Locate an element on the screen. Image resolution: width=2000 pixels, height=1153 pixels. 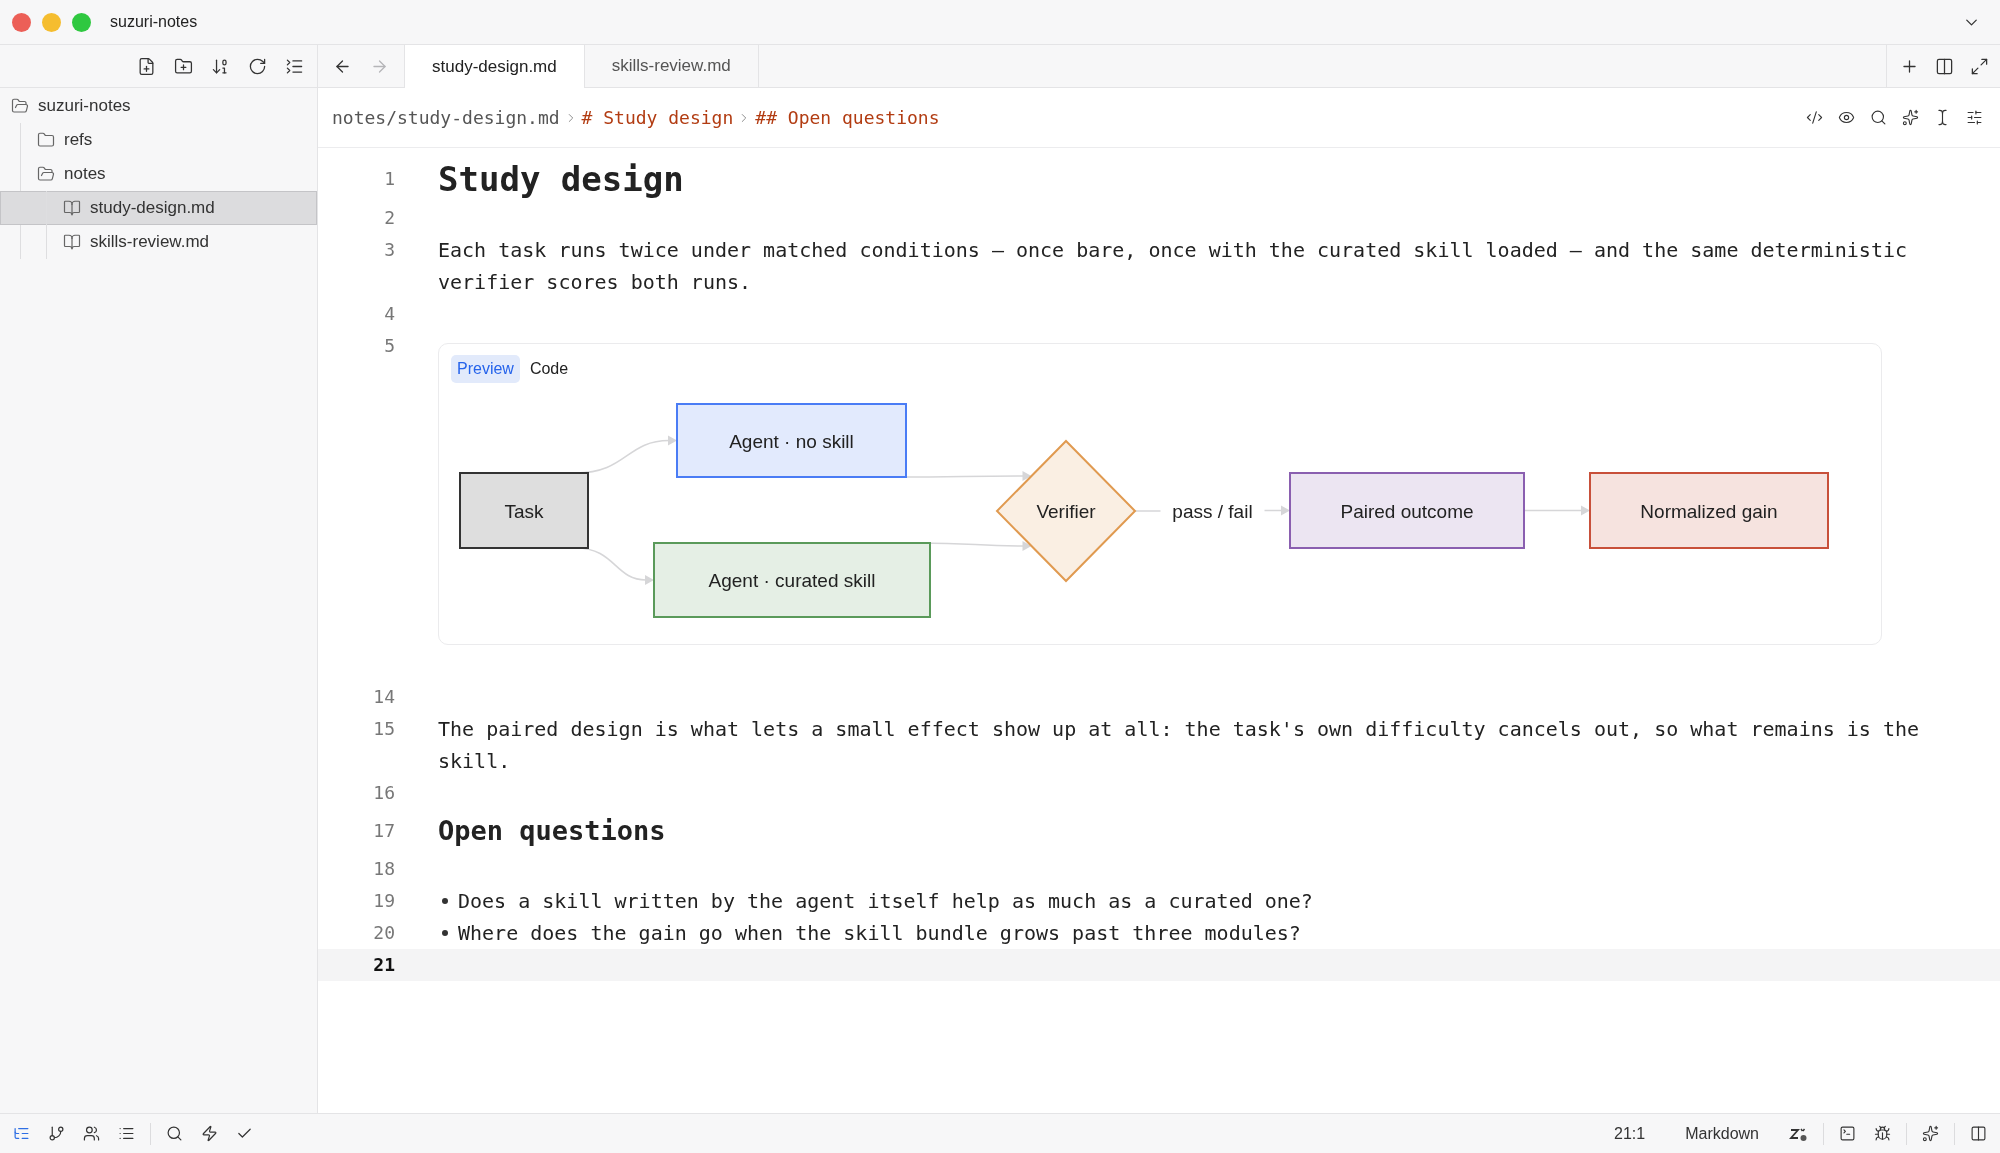
tree-item: skills-review.md is located at coordinates (158, 242).